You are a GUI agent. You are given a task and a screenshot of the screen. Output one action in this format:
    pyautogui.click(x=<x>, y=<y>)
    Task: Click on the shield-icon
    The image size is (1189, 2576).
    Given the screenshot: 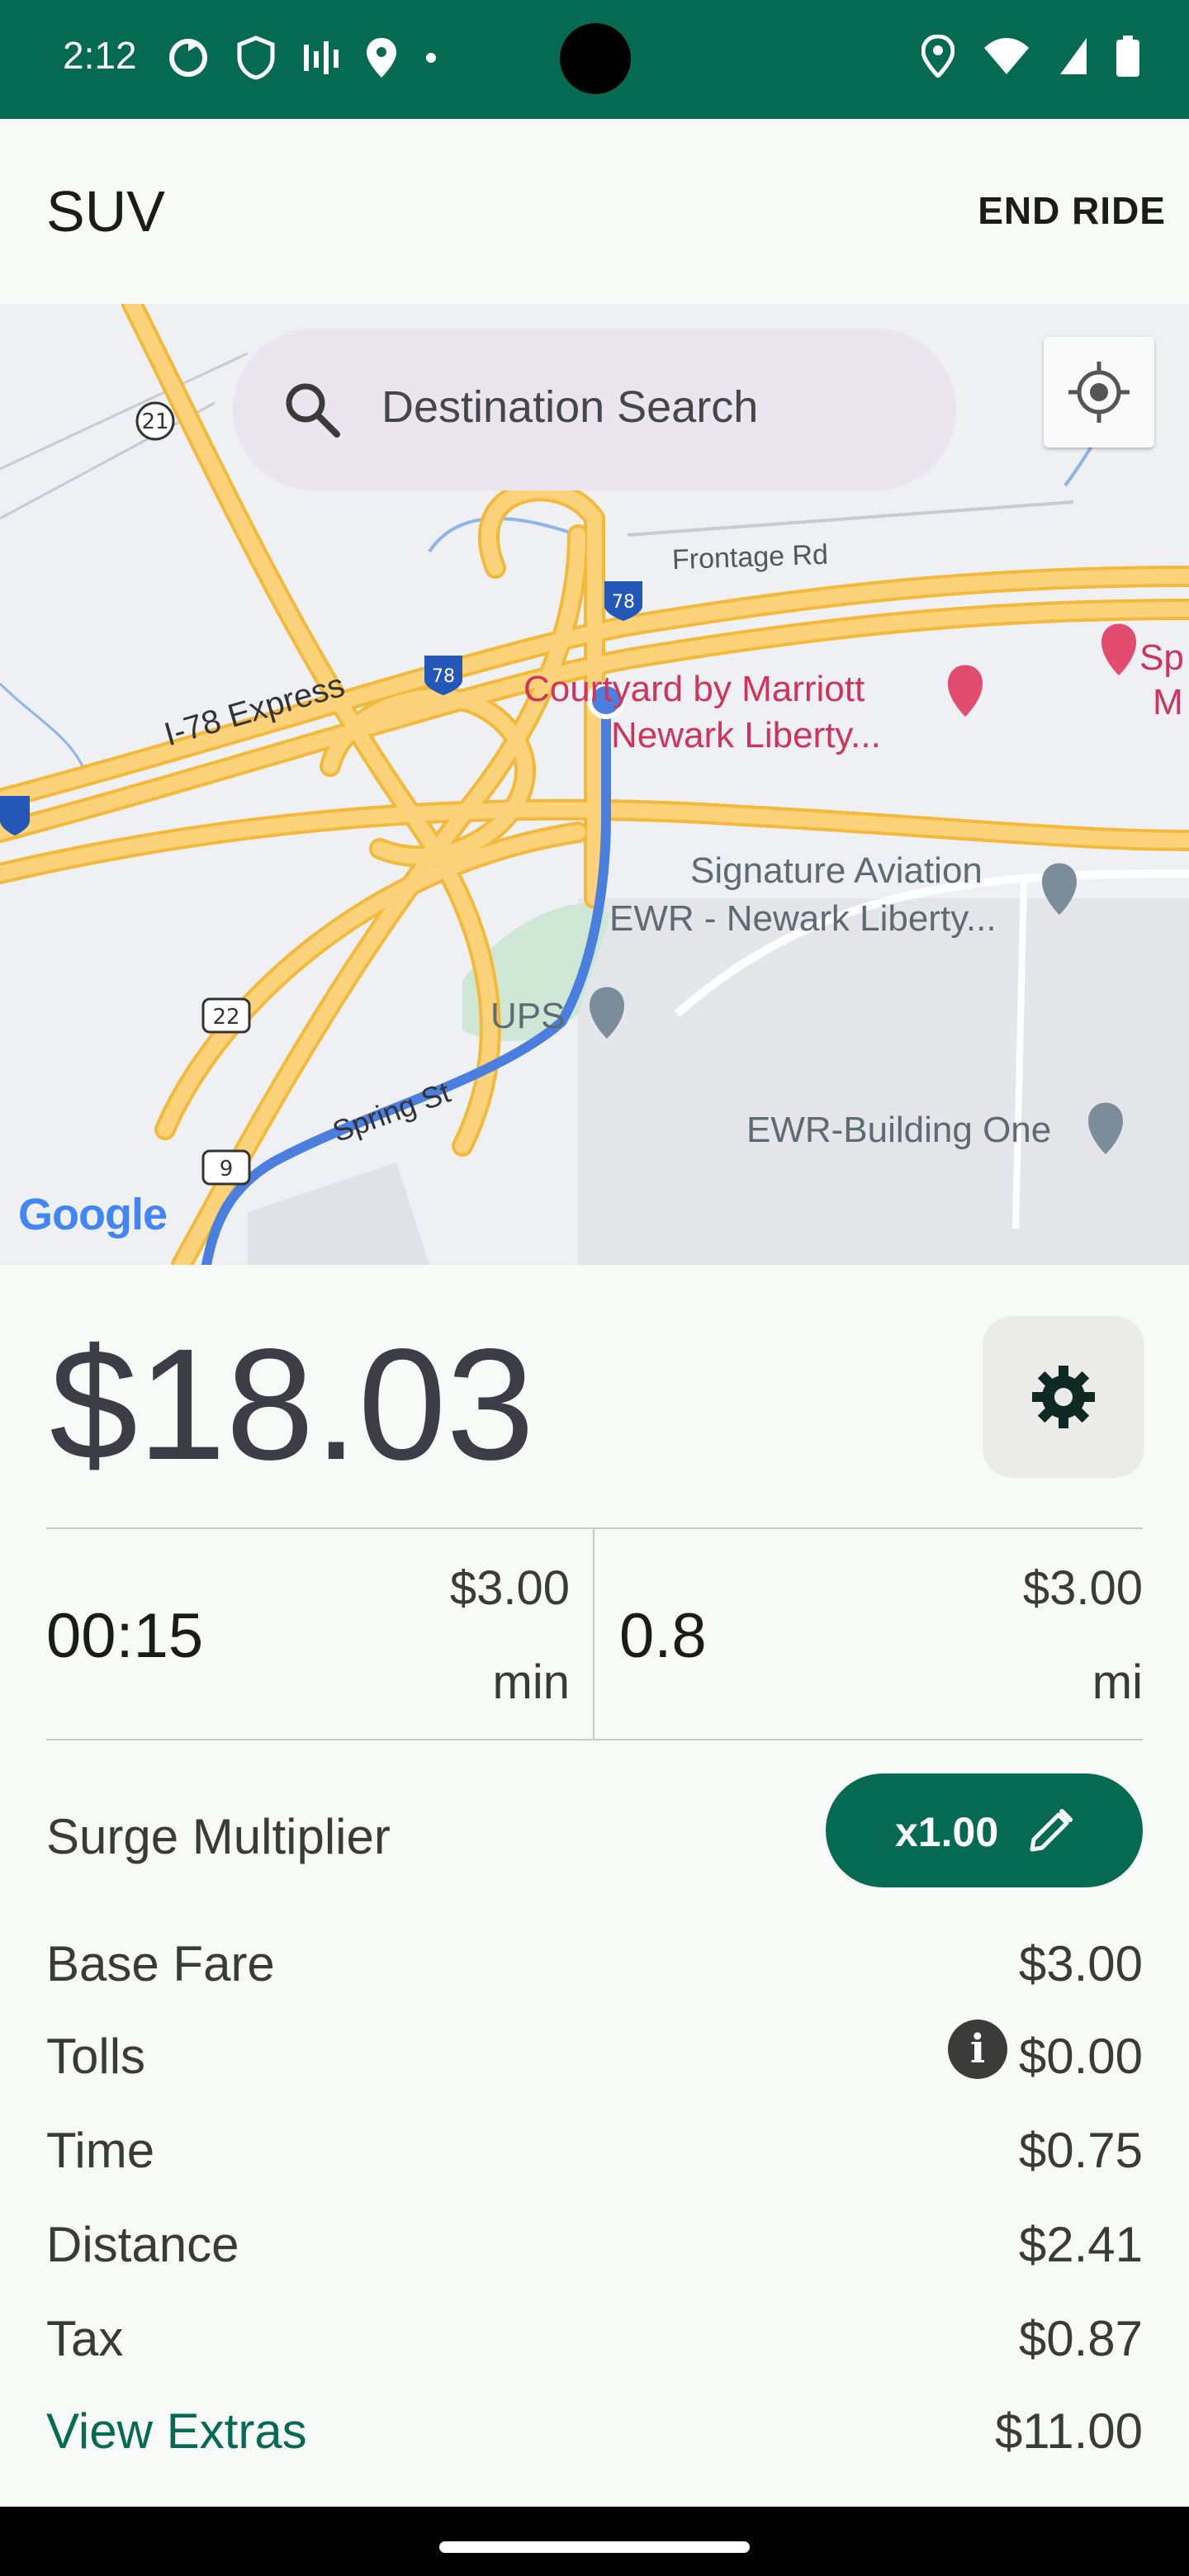 What is the action you would take?
    pyautogui.click(x=256, y=58)
    